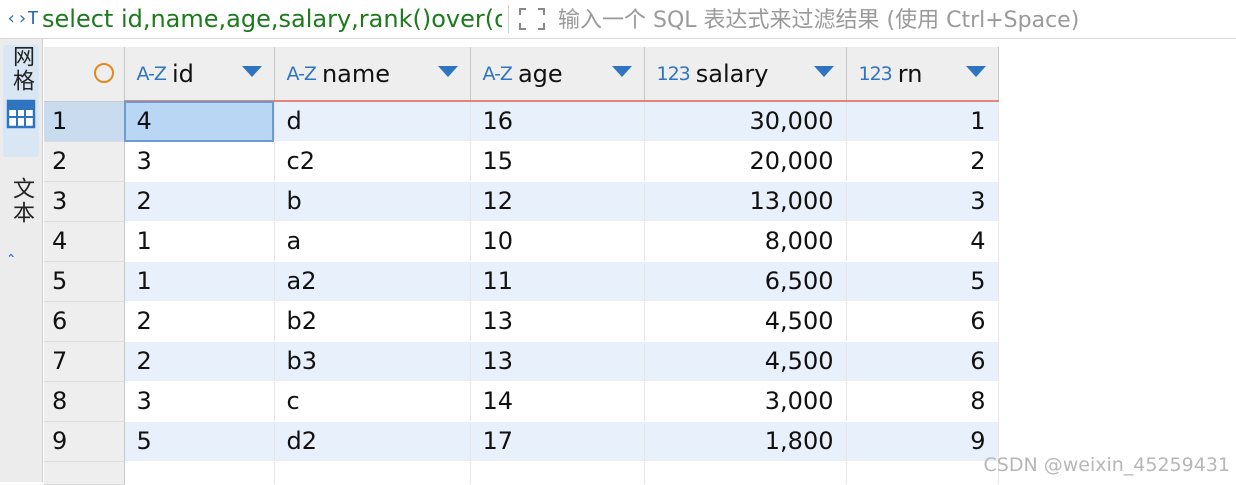 The height and width of the screenshot is (485, 1236). Describe the element at coordinates (732, 73) in the screenshot. I see `column-name: salary` at that location.